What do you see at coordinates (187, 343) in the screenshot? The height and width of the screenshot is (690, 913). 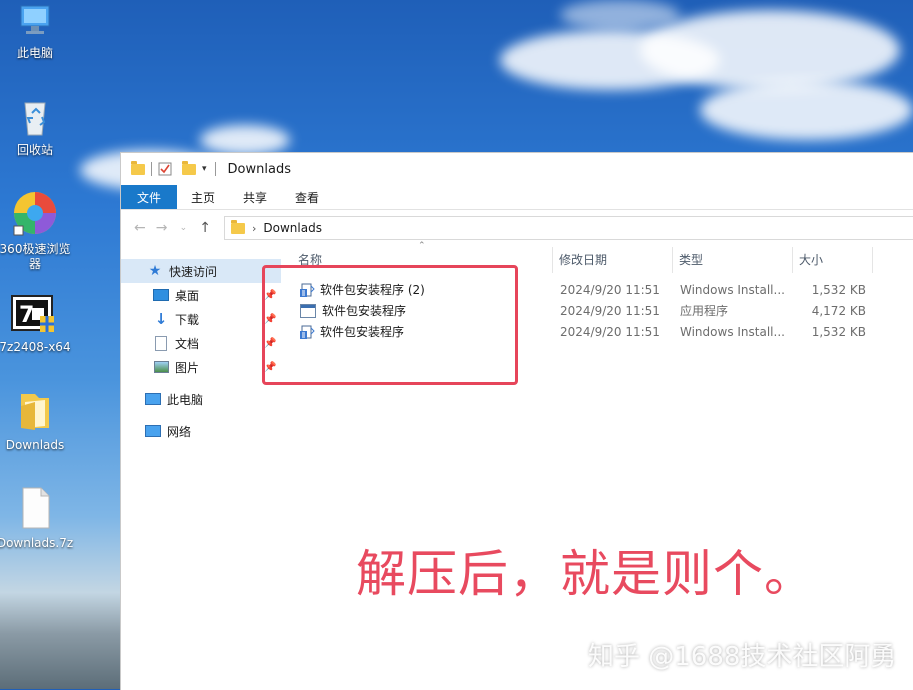 I see `nav-label: 文档` at bounding box center [187, 343].